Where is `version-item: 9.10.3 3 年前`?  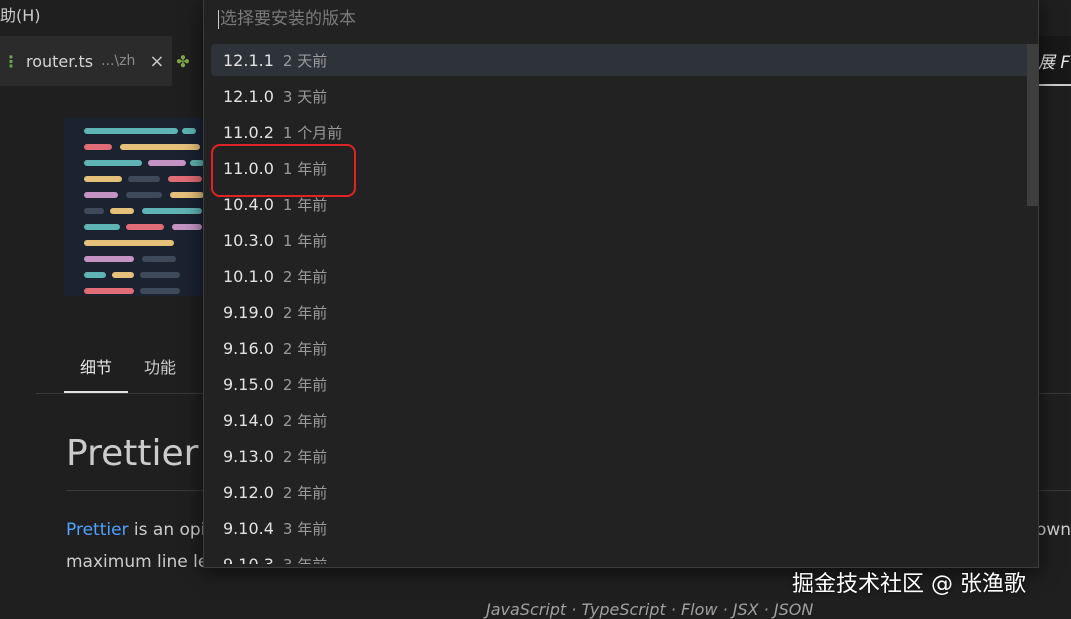
version-item: 9.10.3 3 年前 is located at coordinates (622, 556).